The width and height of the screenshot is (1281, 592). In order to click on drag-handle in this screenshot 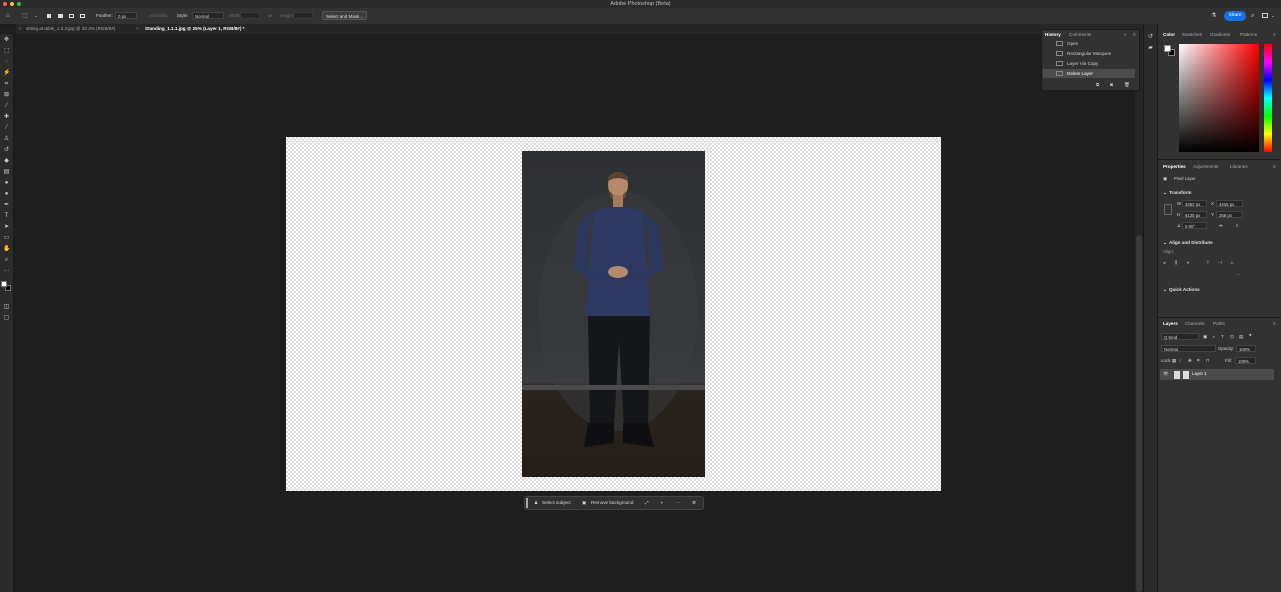, I will do `click(527, 503)`.